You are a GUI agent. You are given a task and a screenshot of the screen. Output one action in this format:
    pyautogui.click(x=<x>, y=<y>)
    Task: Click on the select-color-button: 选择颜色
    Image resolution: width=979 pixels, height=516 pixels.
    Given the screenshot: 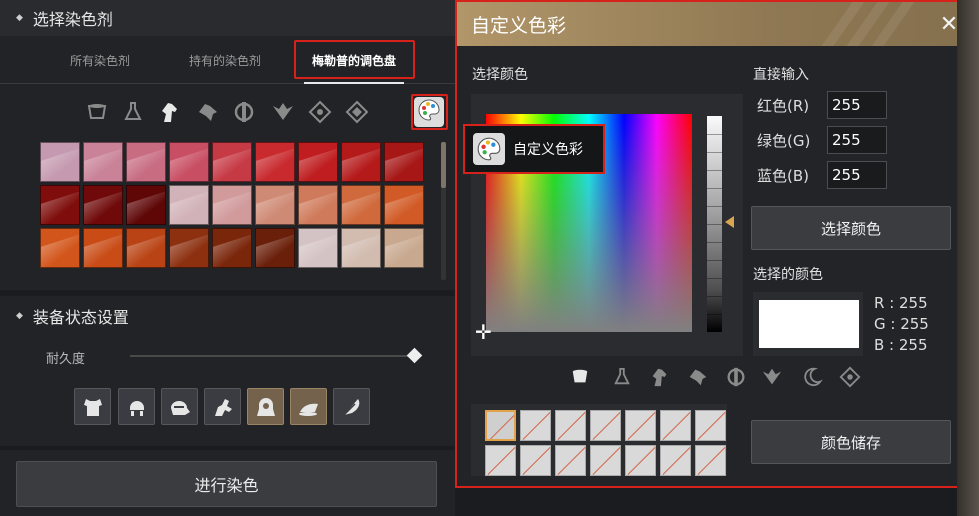 What is the action you would take?
    pyautogui.click(x=851, y=228)
    